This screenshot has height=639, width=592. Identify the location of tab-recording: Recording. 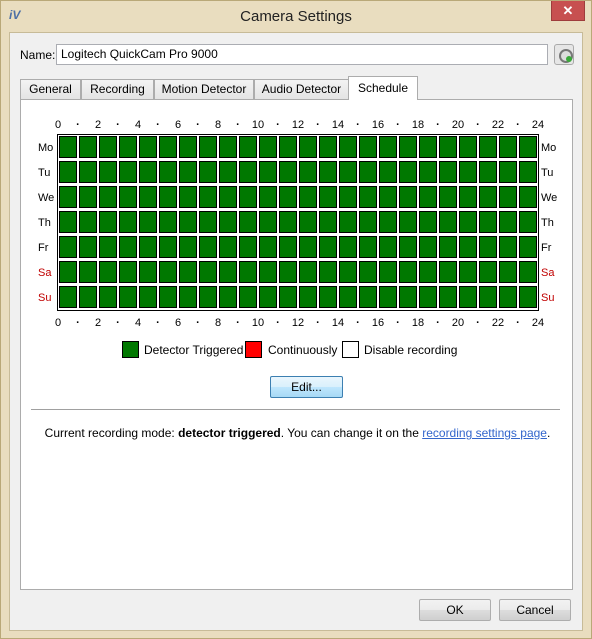
(117, 89).